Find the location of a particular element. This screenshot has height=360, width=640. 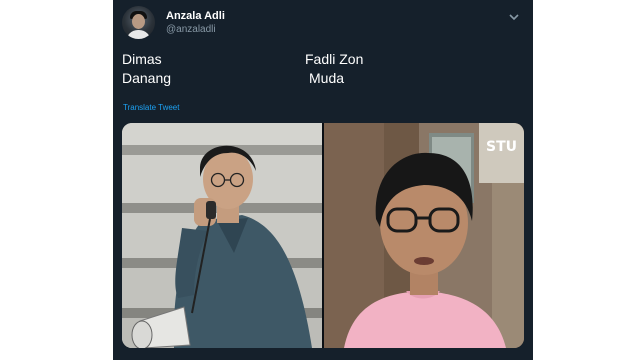

avatar-body is located at coordinates (138, 34).